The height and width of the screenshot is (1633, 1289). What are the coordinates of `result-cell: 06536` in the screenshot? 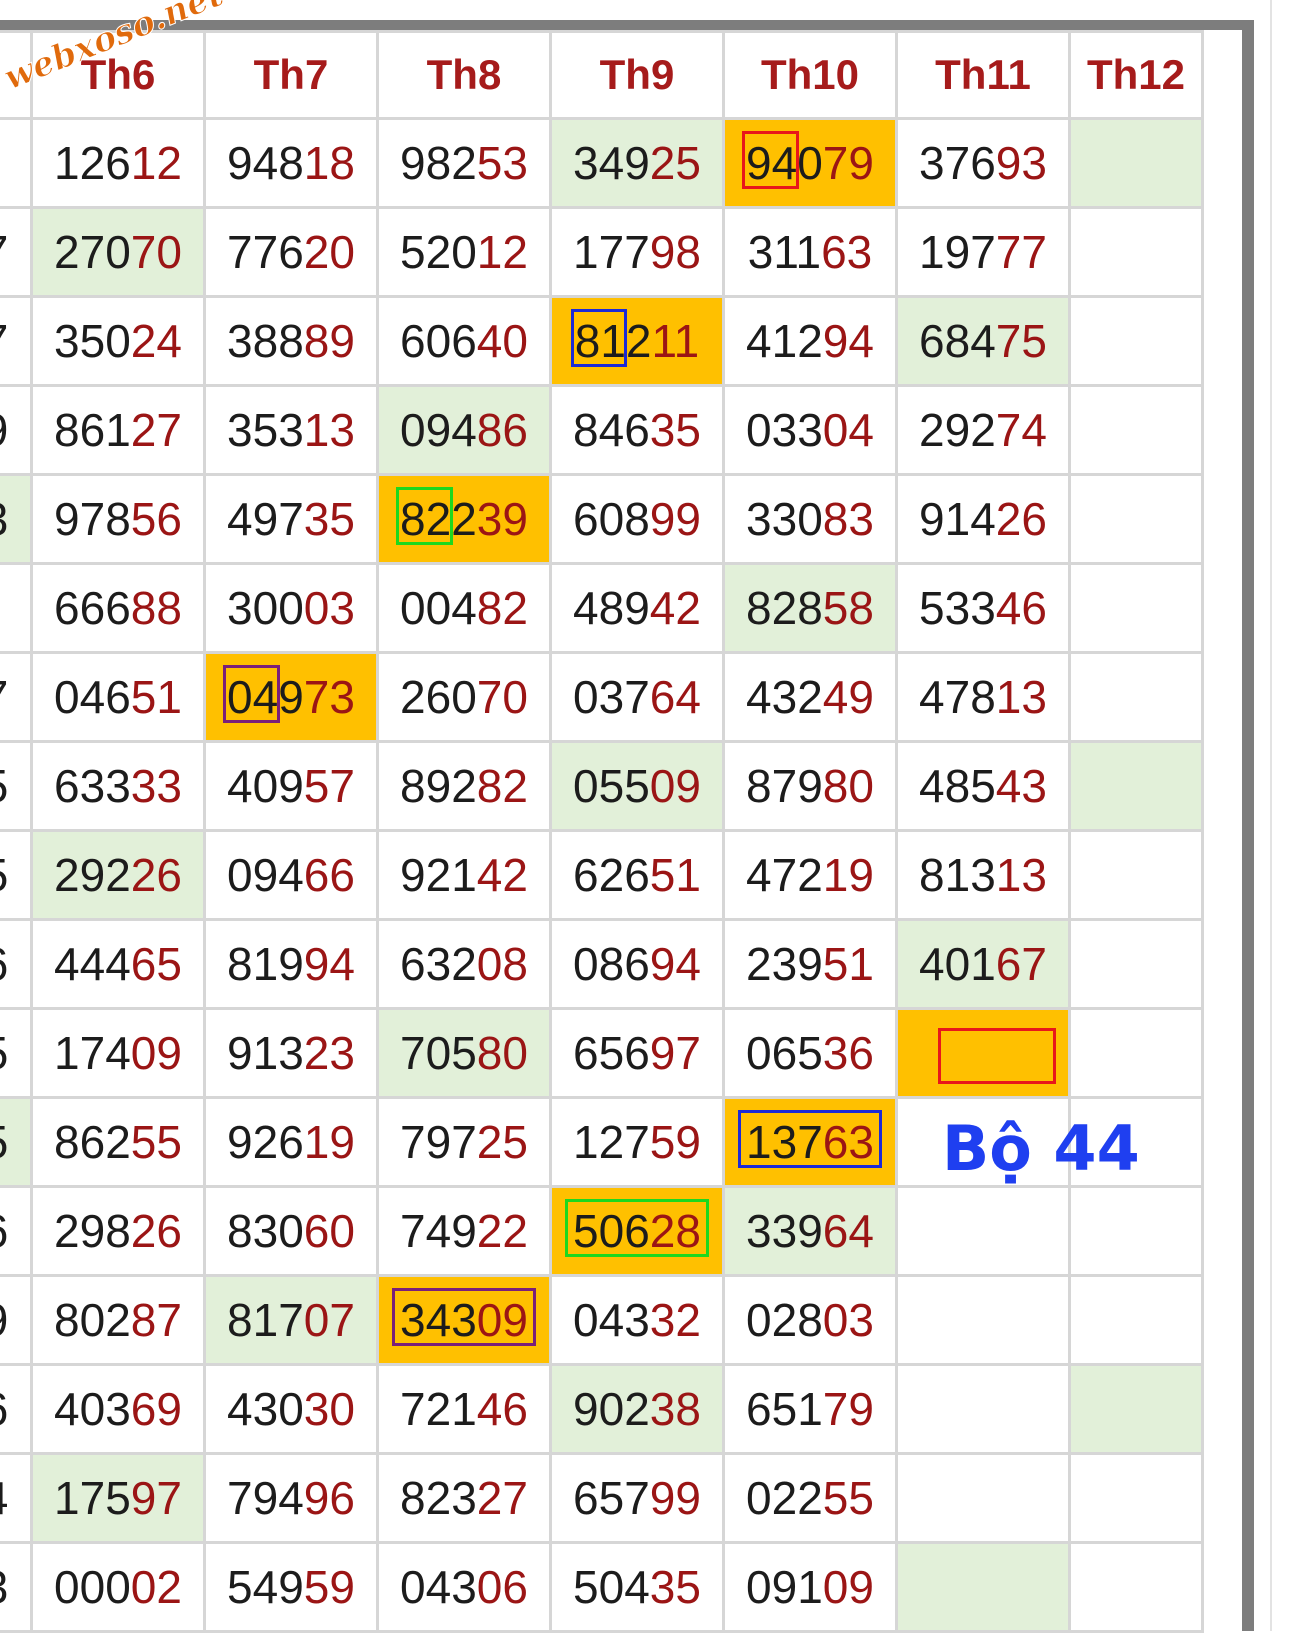 It's located at (810, 1053).